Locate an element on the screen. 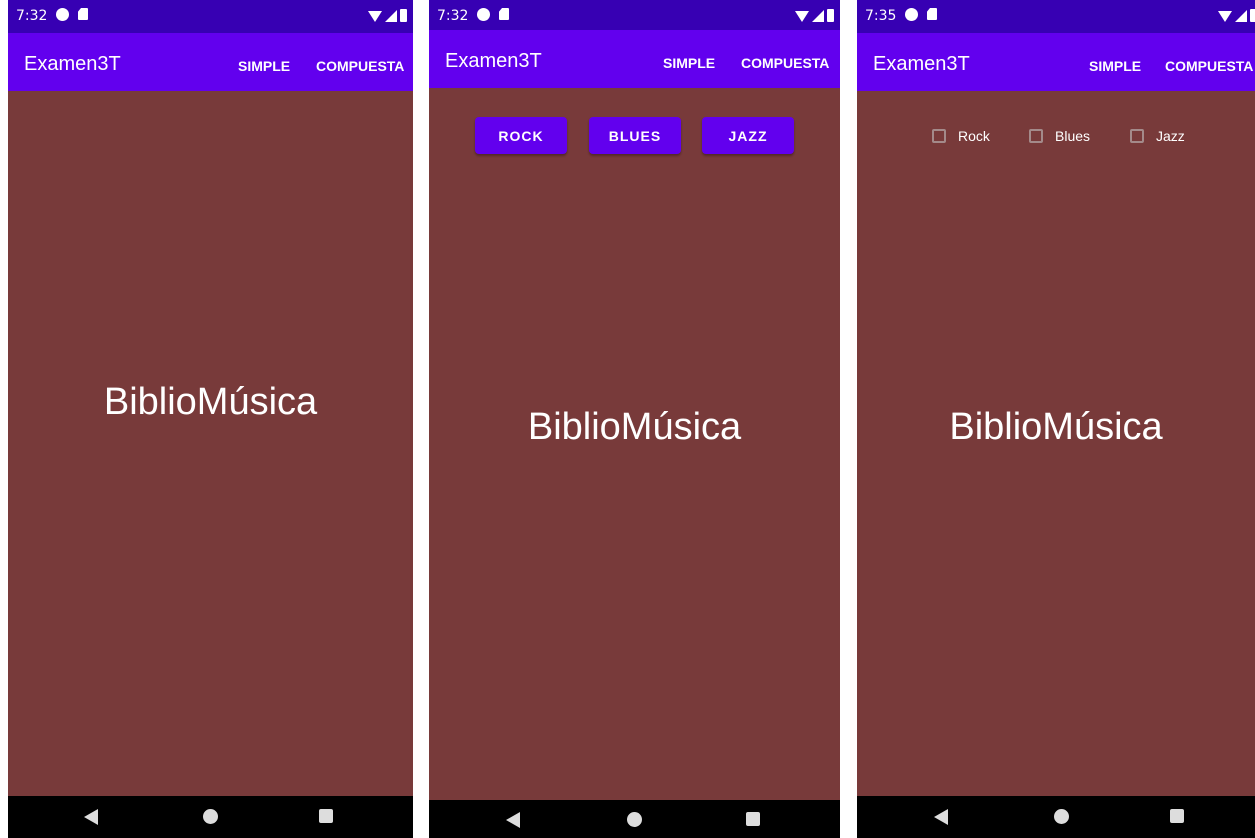  blues-button: BLUES is located at coordinates (635, 135).